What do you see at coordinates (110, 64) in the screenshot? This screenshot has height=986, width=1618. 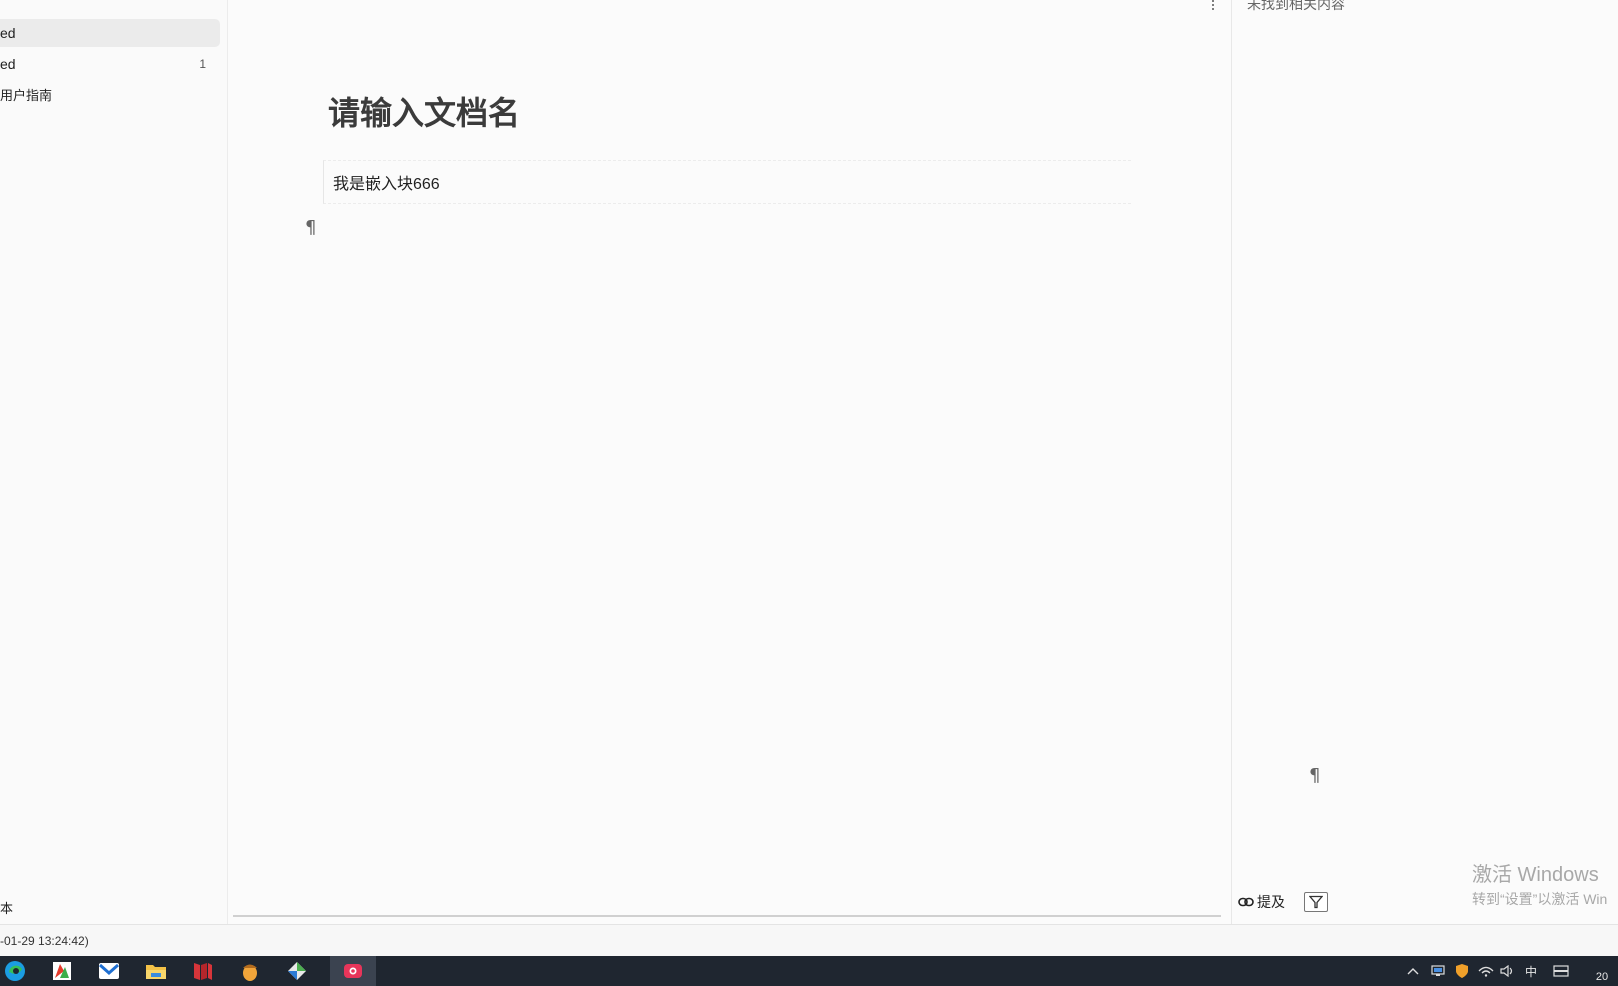 I see `sidebar-item-notebook-2: ed 1` at bounding box center [110, 64].